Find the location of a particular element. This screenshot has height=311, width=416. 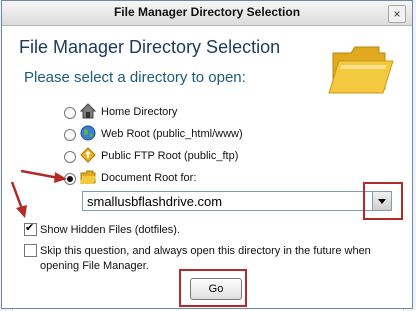

show-hidden-files-checkbox is located at coordinates (30, 228).